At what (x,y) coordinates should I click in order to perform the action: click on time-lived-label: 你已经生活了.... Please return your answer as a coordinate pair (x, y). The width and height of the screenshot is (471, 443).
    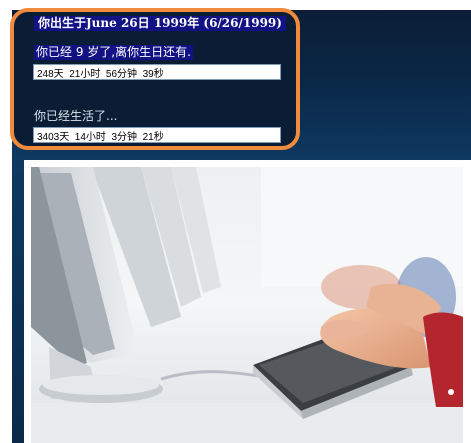
    Looking at the image, I should click on (76, 116).